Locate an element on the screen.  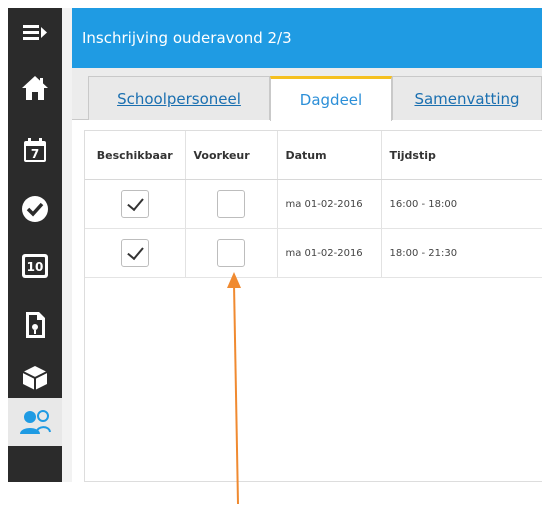
tab-bar: Schoolpersoneel Dagdeel Samenvatting is located at coordinates (307, 94).